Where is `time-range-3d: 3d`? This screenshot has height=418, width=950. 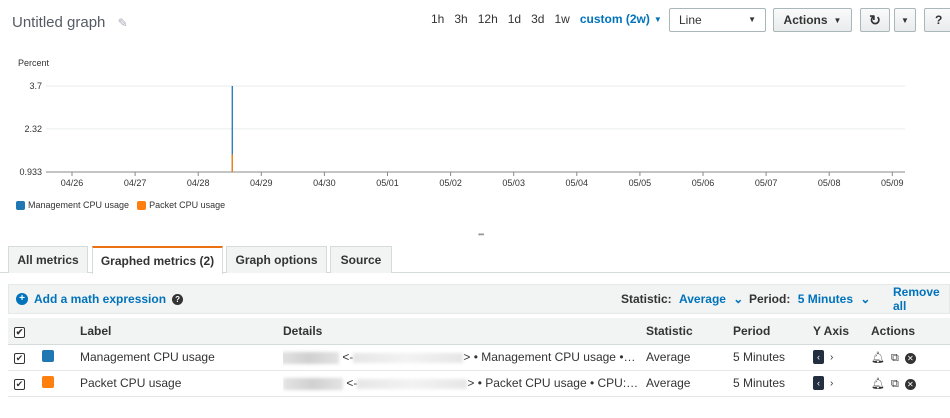 time-range-3d: 3d is located at coordinates (537, 19).